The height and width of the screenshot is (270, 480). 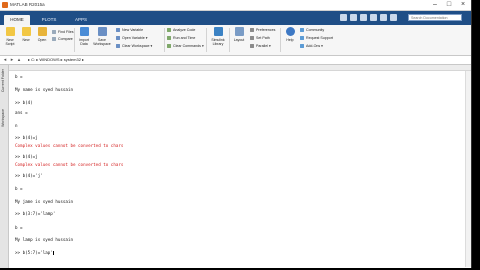 I want to click on search-documentation-input: Search Documentation, so click(x=435, y=17).